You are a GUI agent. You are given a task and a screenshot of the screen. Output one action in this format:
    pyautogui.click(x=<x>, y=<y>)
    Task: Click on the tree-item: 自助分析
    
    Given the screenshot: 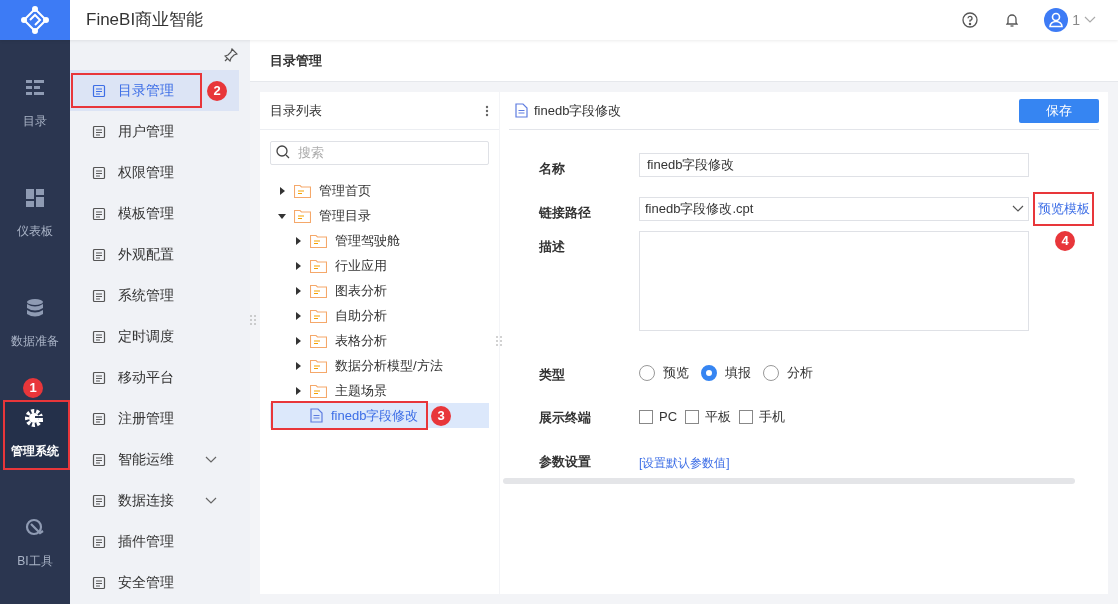 What is the action you would take?
    pyautogui.click(x=379, y=315)
    